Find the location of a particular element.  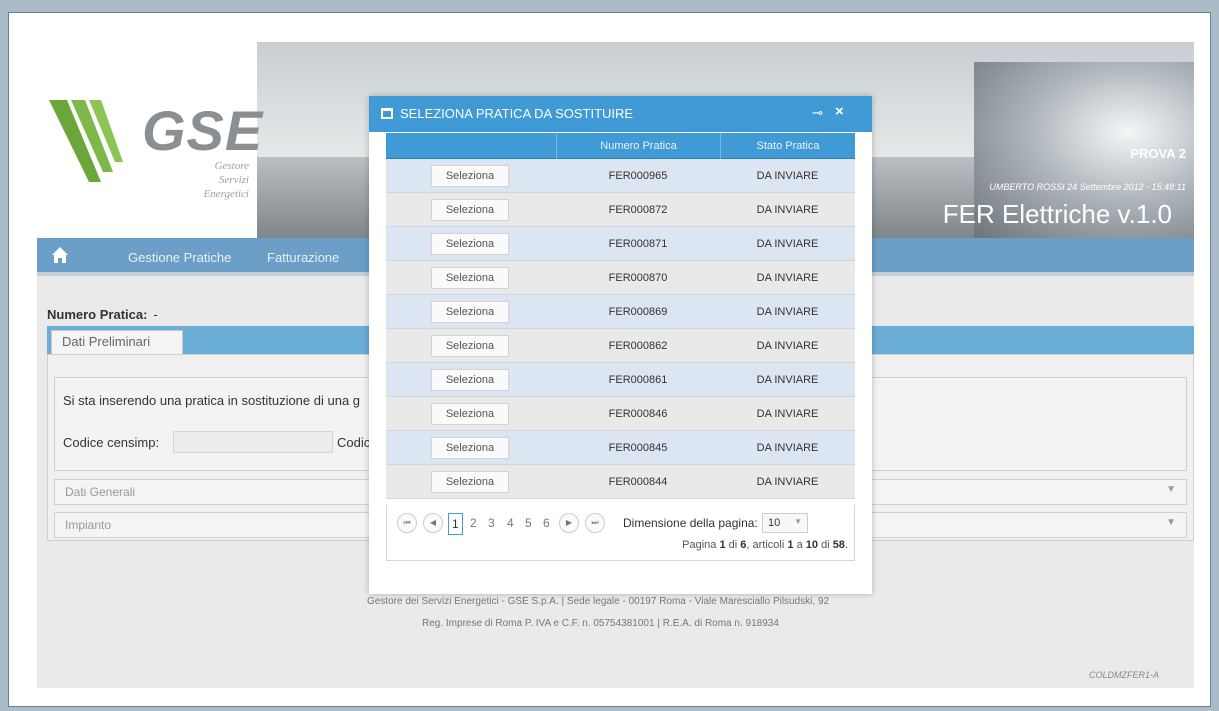

logo-swoosh-icon is located at coordinates (86, 141).